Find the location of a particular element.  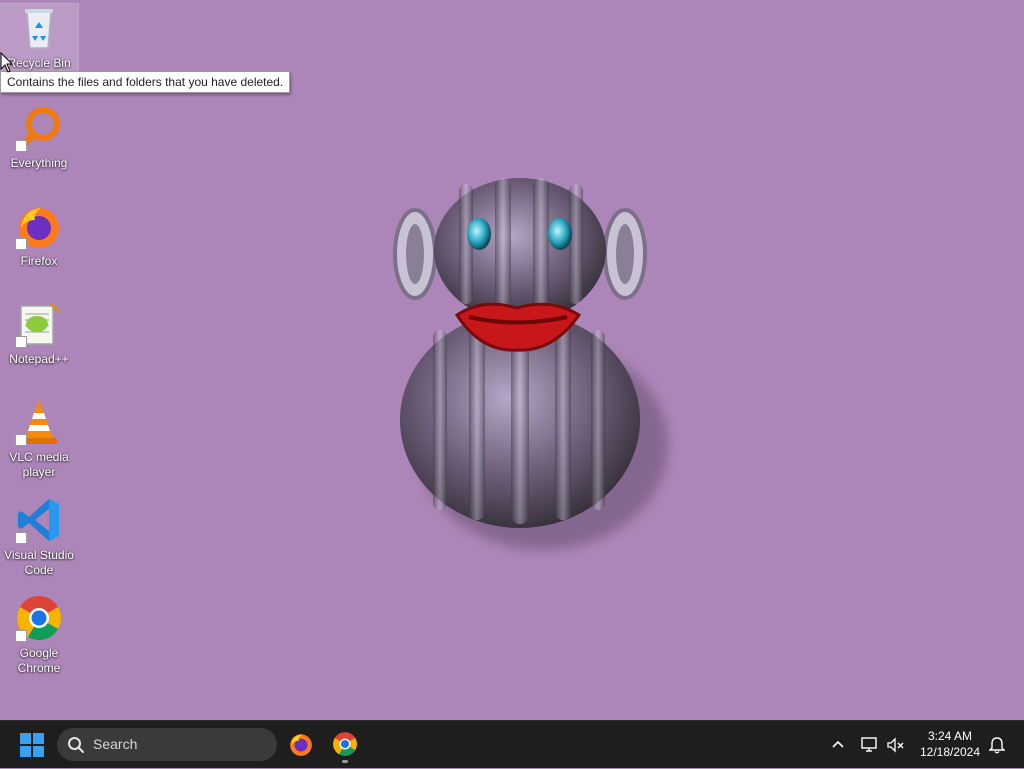

taskbar-app-firefox is located at coordinates (301, 744).